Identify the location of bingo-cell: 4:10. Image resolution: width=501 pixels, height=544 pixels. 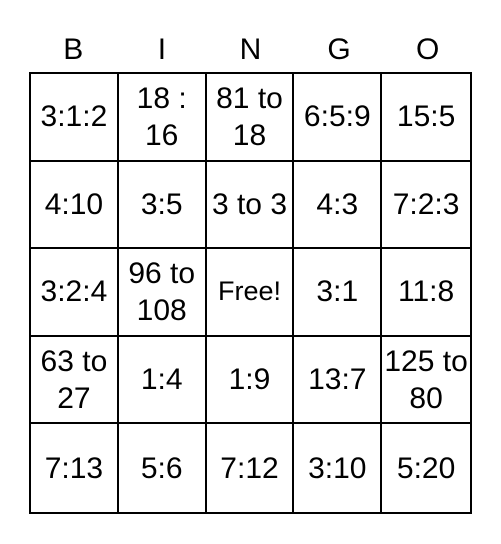
(75, 205).